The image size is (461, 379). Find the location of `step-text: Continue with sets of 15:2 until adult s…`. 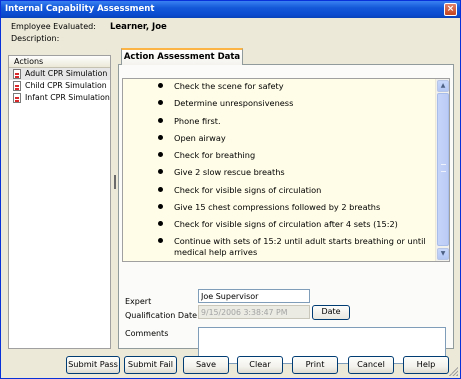

step-text: Continue with sets of 15:2 until adult s… is located at coordinates (300, 246).